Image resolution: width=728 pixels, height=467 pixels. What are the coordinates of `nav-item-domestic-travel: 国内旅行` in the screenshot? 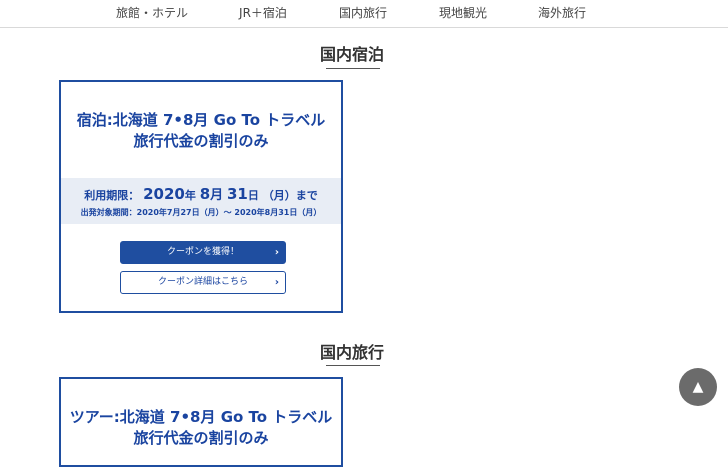 It's located at (363, 12).